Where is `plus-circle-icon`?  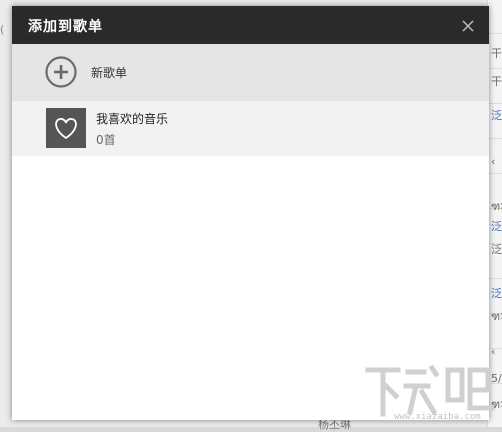
plus-circle-icon is located at coordinates (61, 72).